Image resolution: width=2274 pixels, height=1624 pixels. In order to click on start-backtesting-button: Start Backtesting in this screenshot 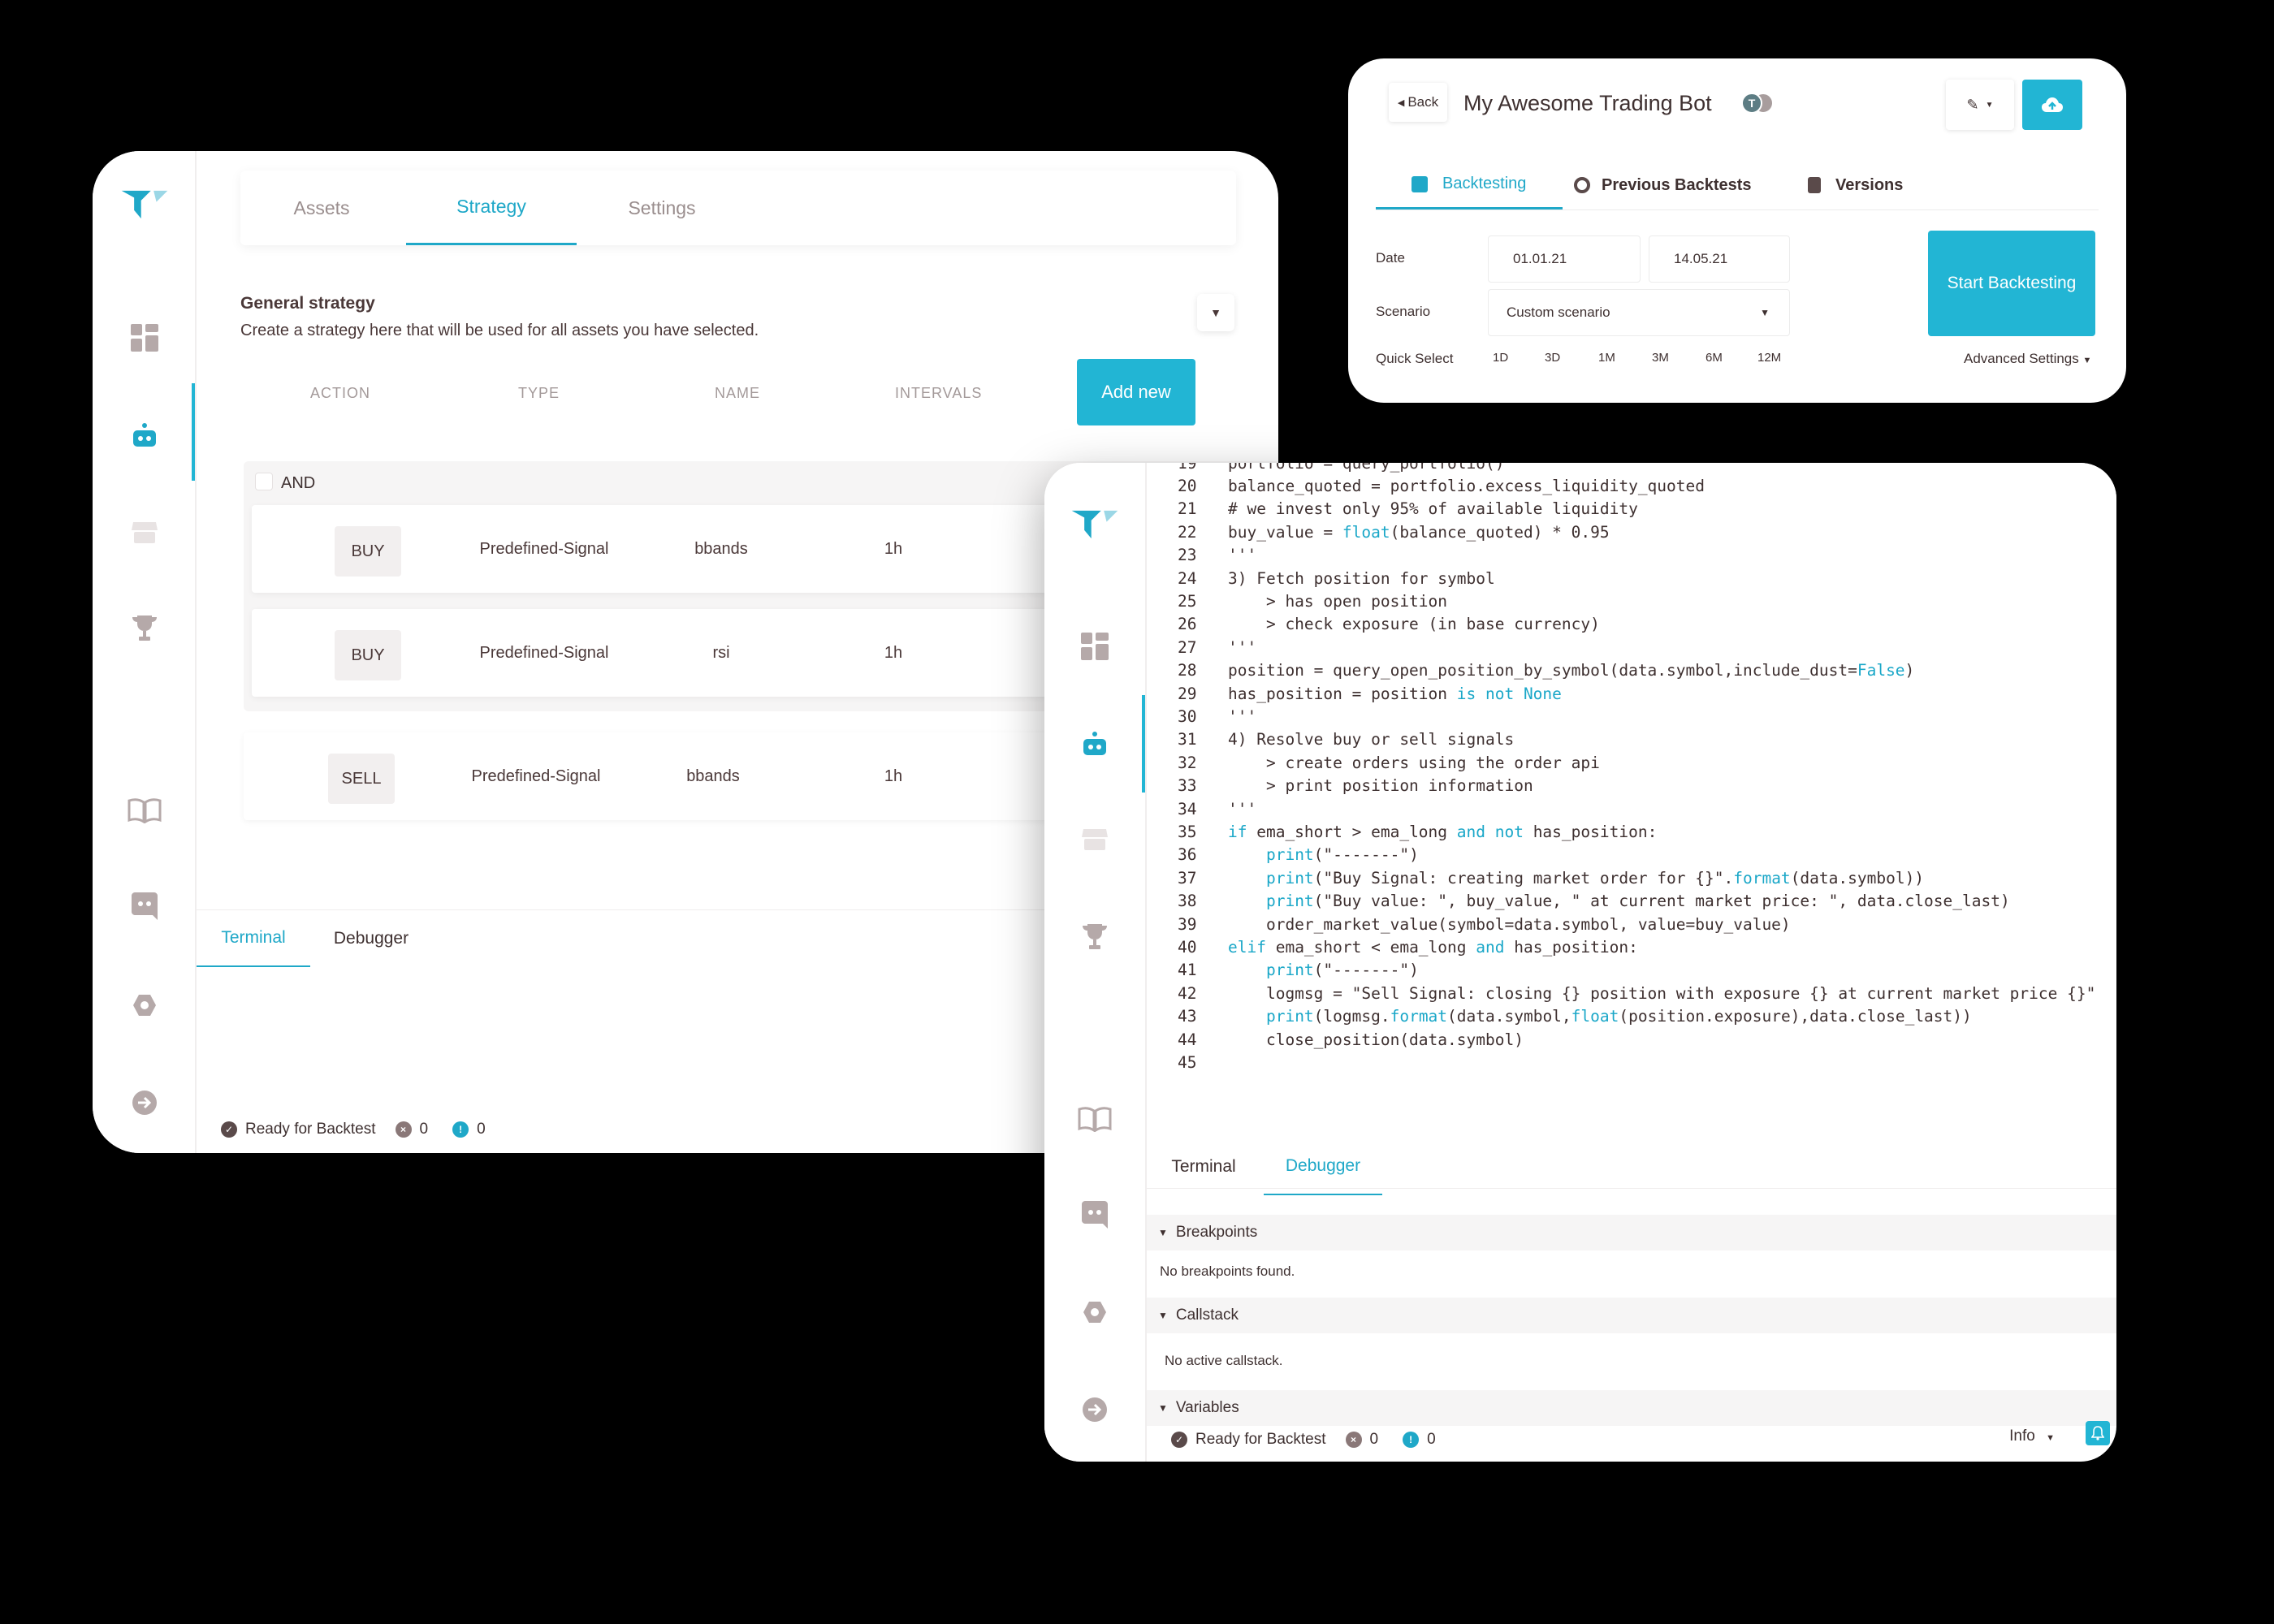, I will do `click(2011, 284)`.